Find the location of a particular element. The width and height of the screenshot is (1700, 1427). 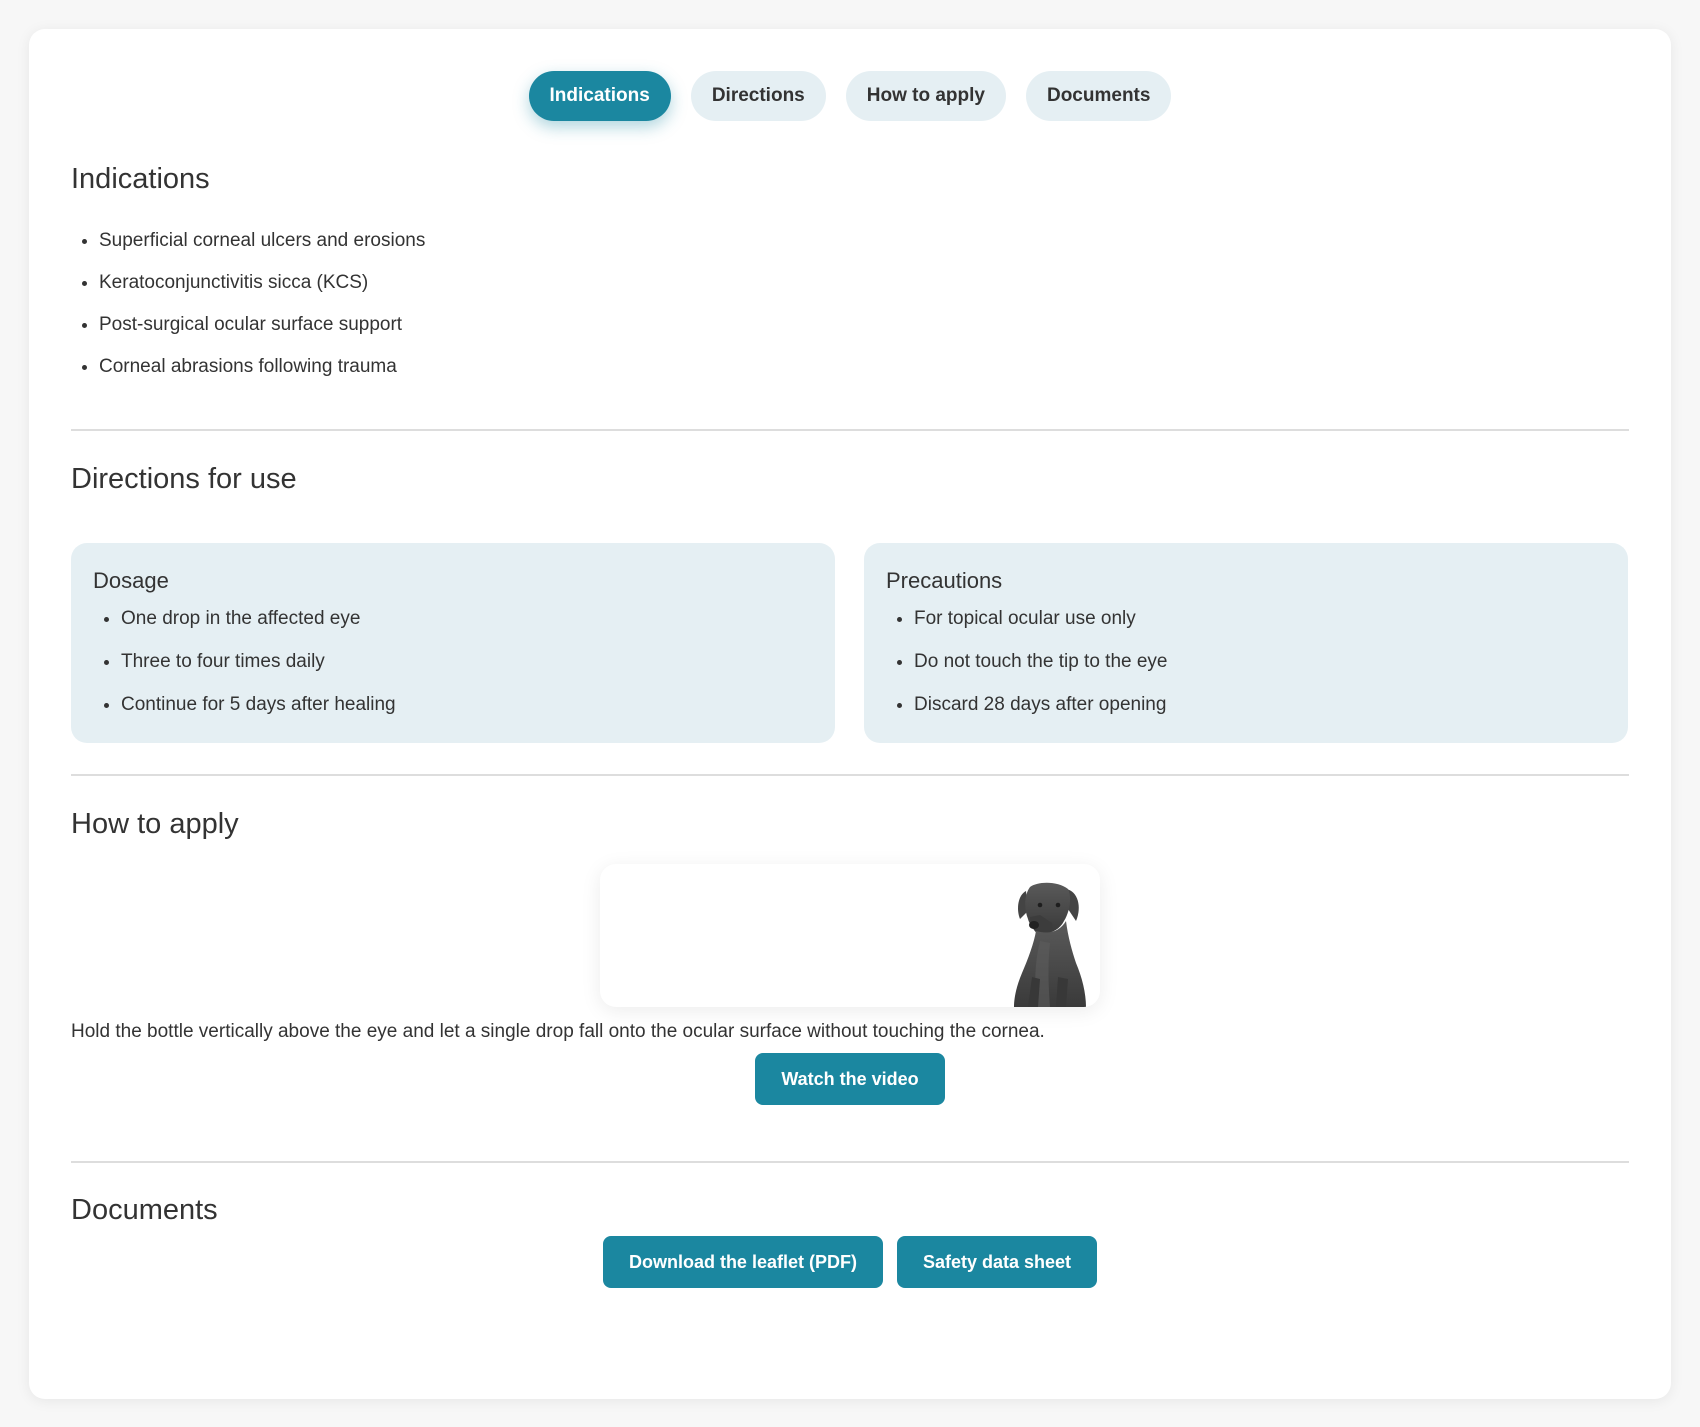

list-item: One drop in the affected eye is located at coordinates (467, 619).